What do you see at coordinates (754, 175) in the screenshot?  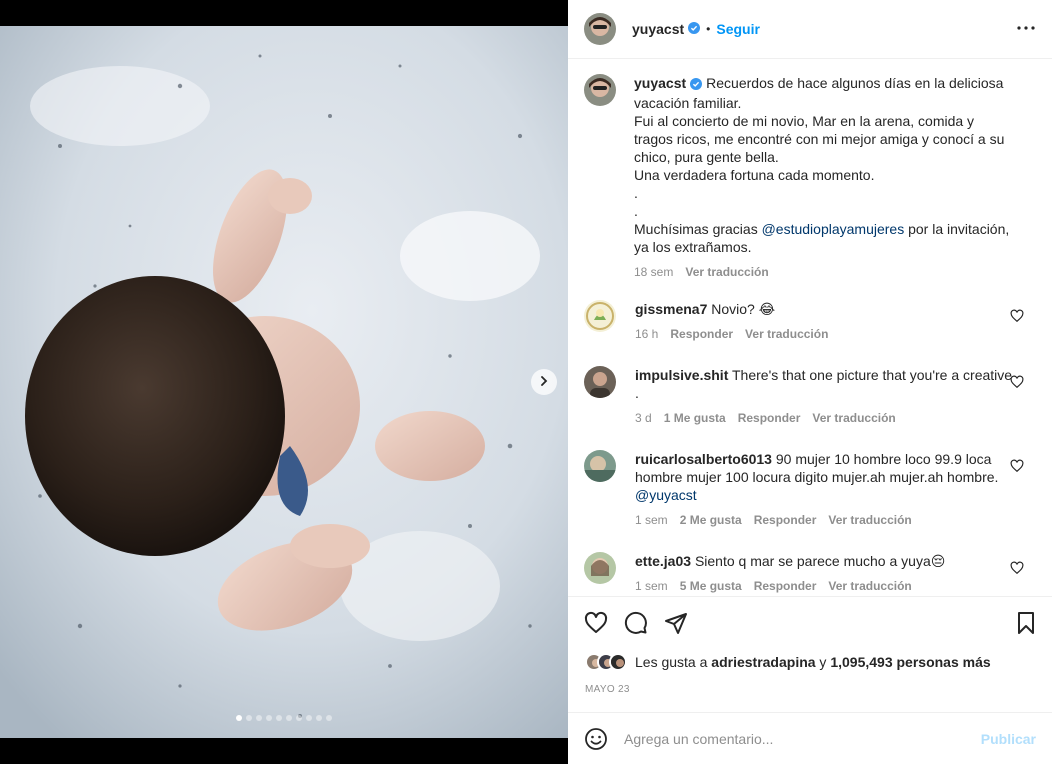 I see `caption-text: Una verdadera fortuna cada momento.` at bounding box center [754, 175].